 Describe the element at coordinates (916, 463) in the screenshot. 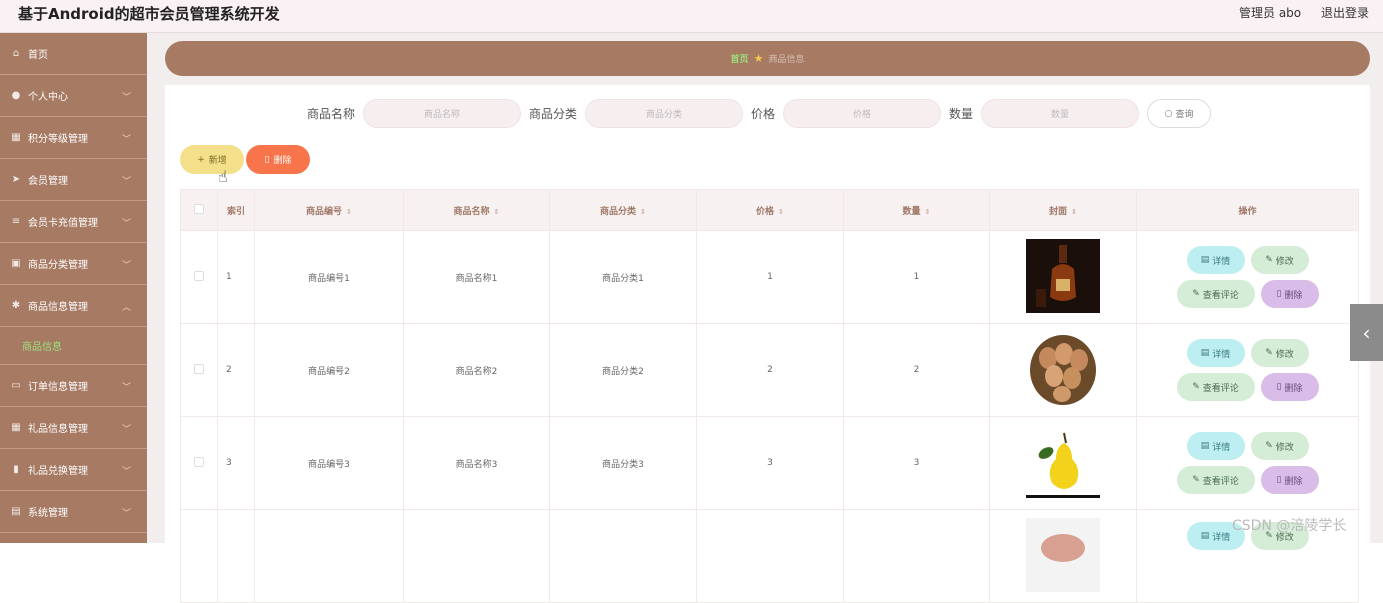

I see `row-qty: 3` at that location.